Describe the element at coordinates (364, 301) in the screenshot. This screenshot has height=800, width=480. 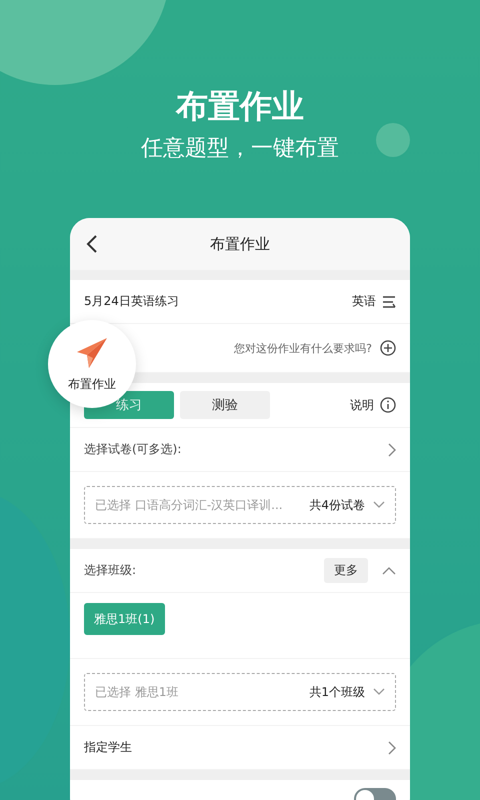
I see `subject-label: 英语` at that location.